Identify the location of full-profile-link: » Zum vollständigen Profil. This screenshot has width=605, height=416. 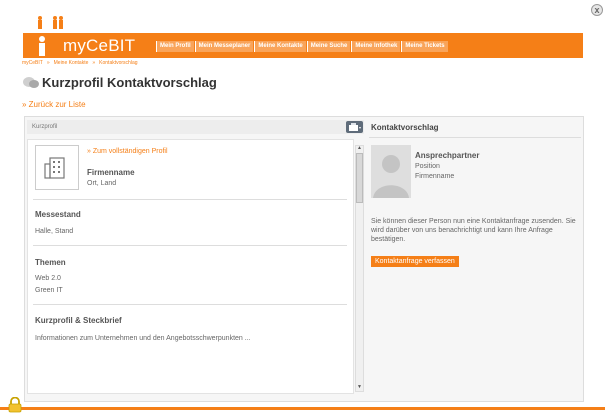
(127, 151).